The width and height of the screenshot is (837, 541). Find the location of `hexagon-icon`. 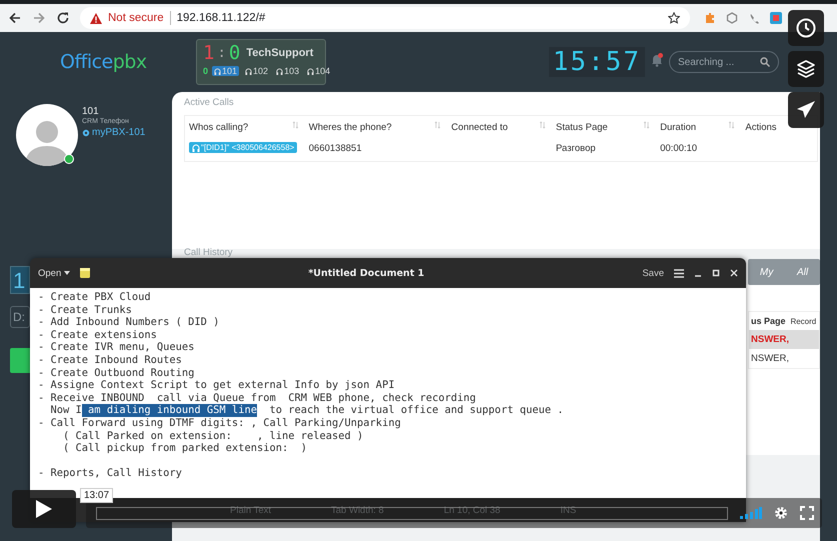

hexagon-icon is located at coordinates (732, 18).